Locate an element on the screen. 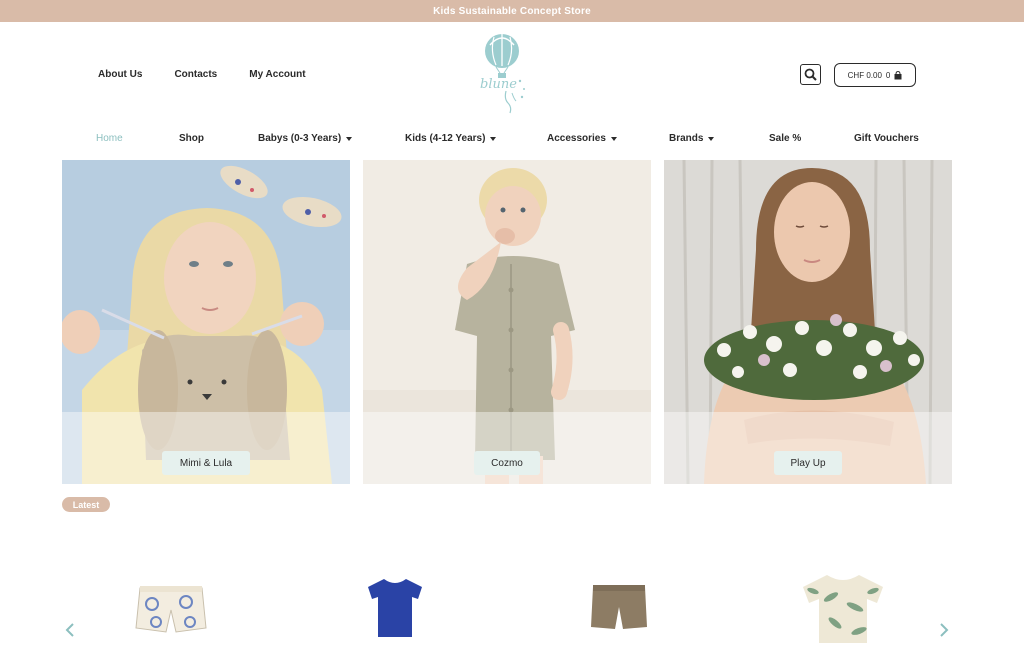  floral-shorts-image is located at coordinates (171, 609).